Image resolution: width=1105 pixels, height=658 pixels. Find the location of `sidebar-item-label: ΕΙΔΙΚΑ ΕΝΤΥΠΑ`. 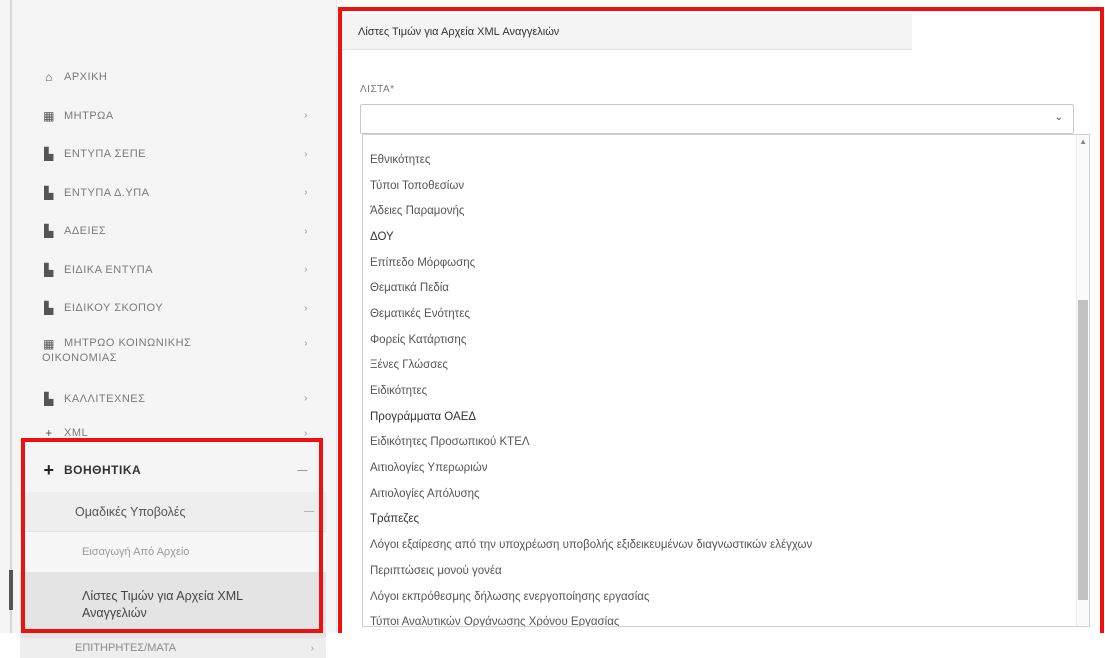

sidebar-item-label: ΕΙΔΙΚΑ ΕΝΤΥΠΑ is located at coordinates (109, 269).